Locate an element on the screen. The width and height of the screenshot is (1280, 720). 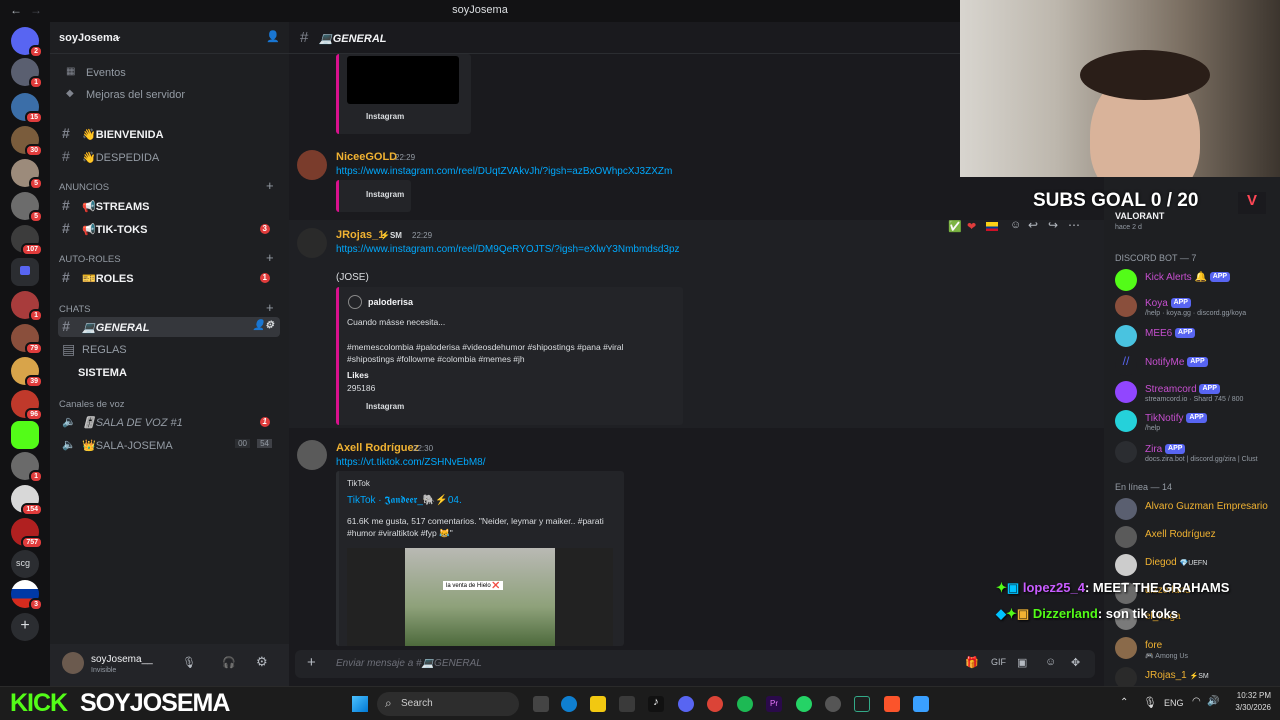
check-reaction-icon: ✅ is located at coordinates (955, 226).